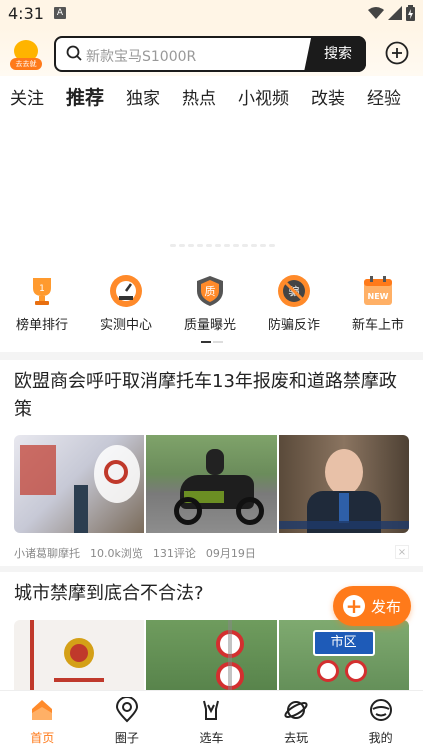 The image size is (423, 753). I want to click on quick-link-new-cars: NEW 新车上市, so click(378, 306).